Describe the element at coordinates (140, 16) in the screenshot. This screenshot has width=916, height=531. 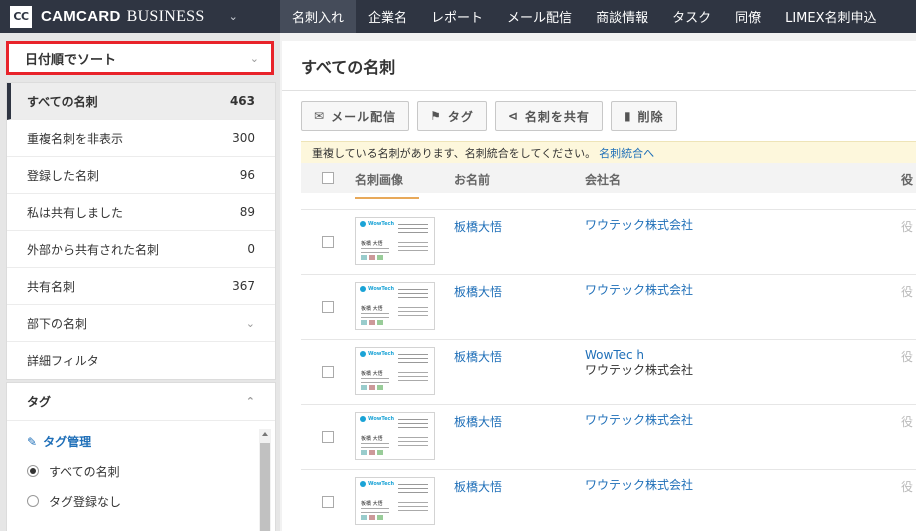
I see `brand: CC CAMCARD BUSINESS ⌄` at that location.